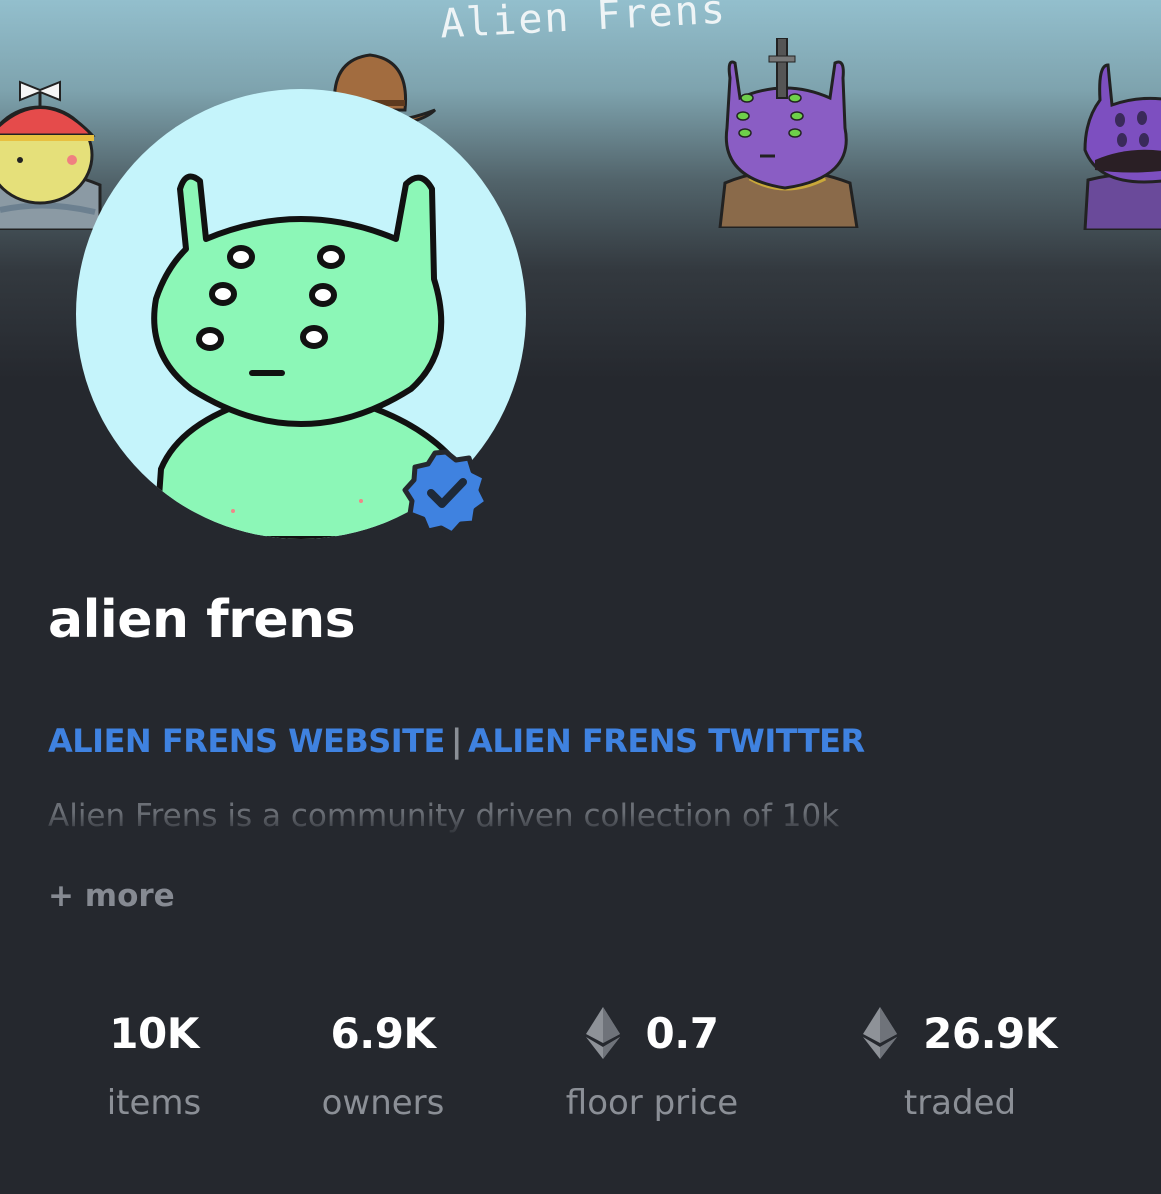 Image resolution: width=1161 pixels, height=1194 pixels. What do you see at coordinates (682, 1033) in the screenshot?
I see `stat-floor-price-value: 0.7` at bounding box center [682, 1033].